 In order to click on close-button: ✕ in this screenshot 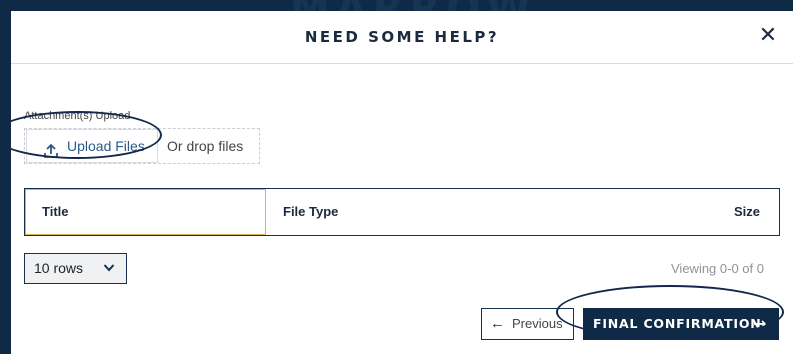, I will do `click(768, 36)`.